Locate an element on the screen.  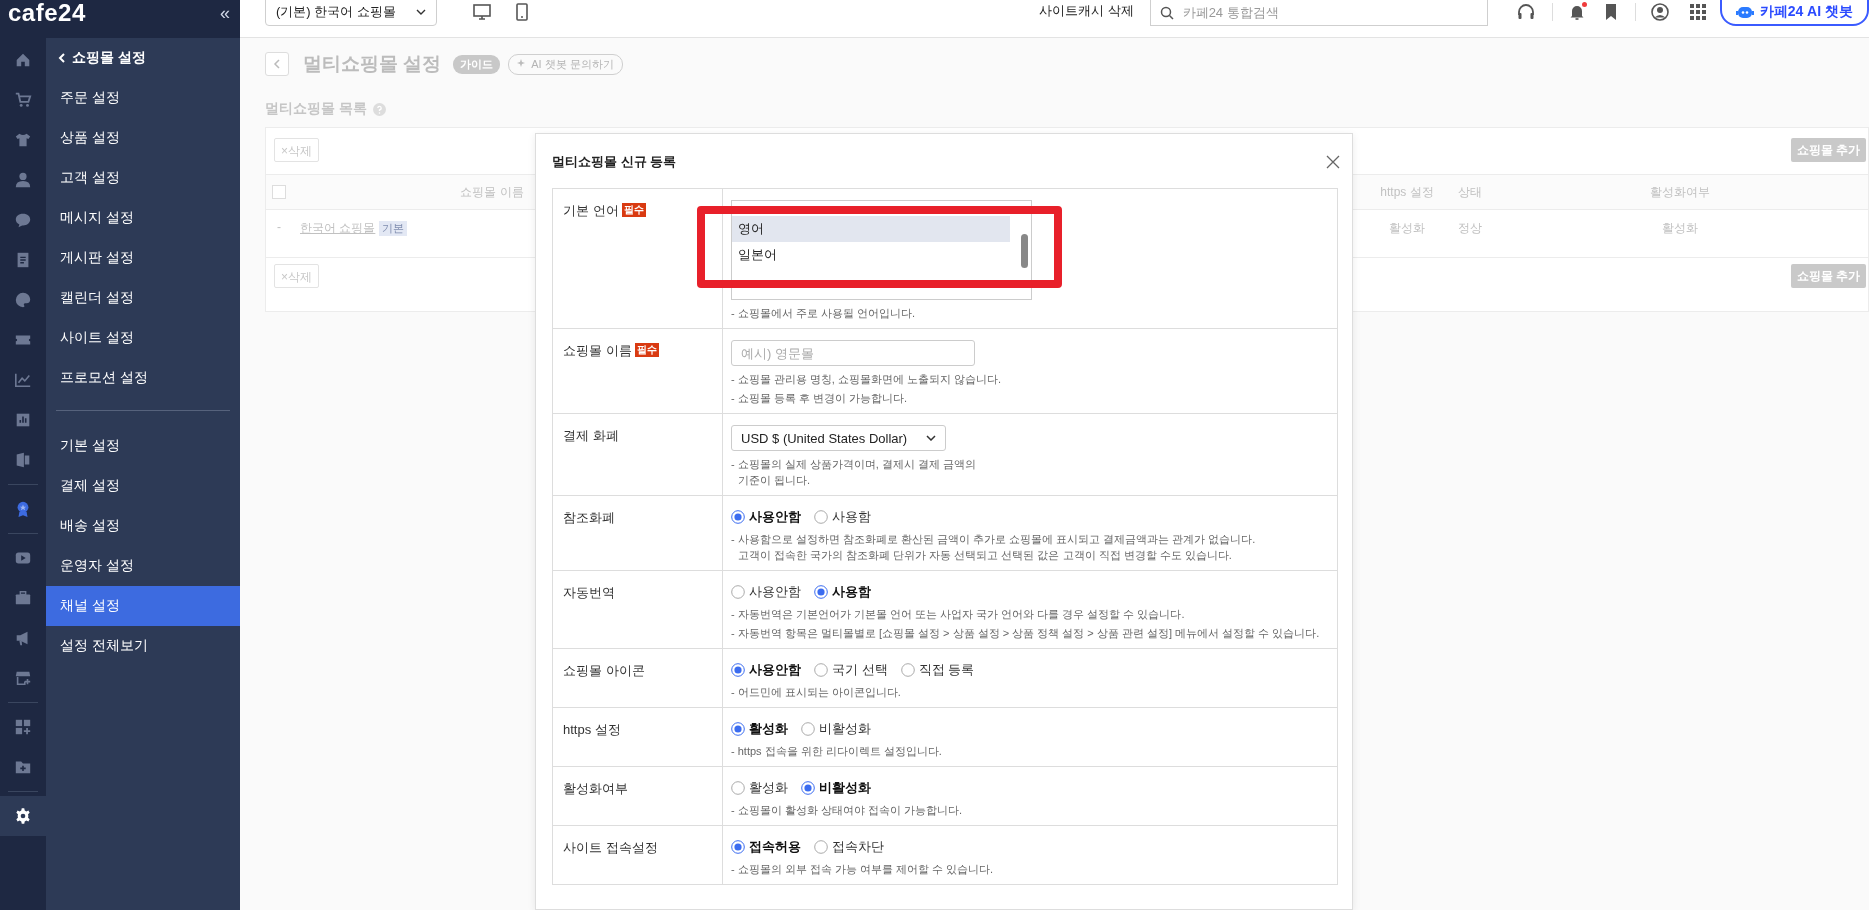
list-option: 영어 is located at coordinates (871, 229).